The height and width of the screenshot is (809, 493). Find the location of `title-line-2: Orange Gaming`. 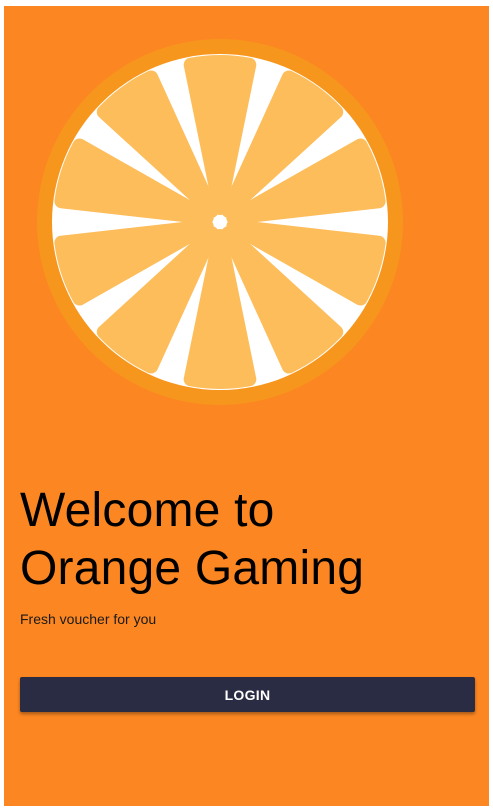

title-line-2: Orange Gaming is located at coordinates (192, 568).